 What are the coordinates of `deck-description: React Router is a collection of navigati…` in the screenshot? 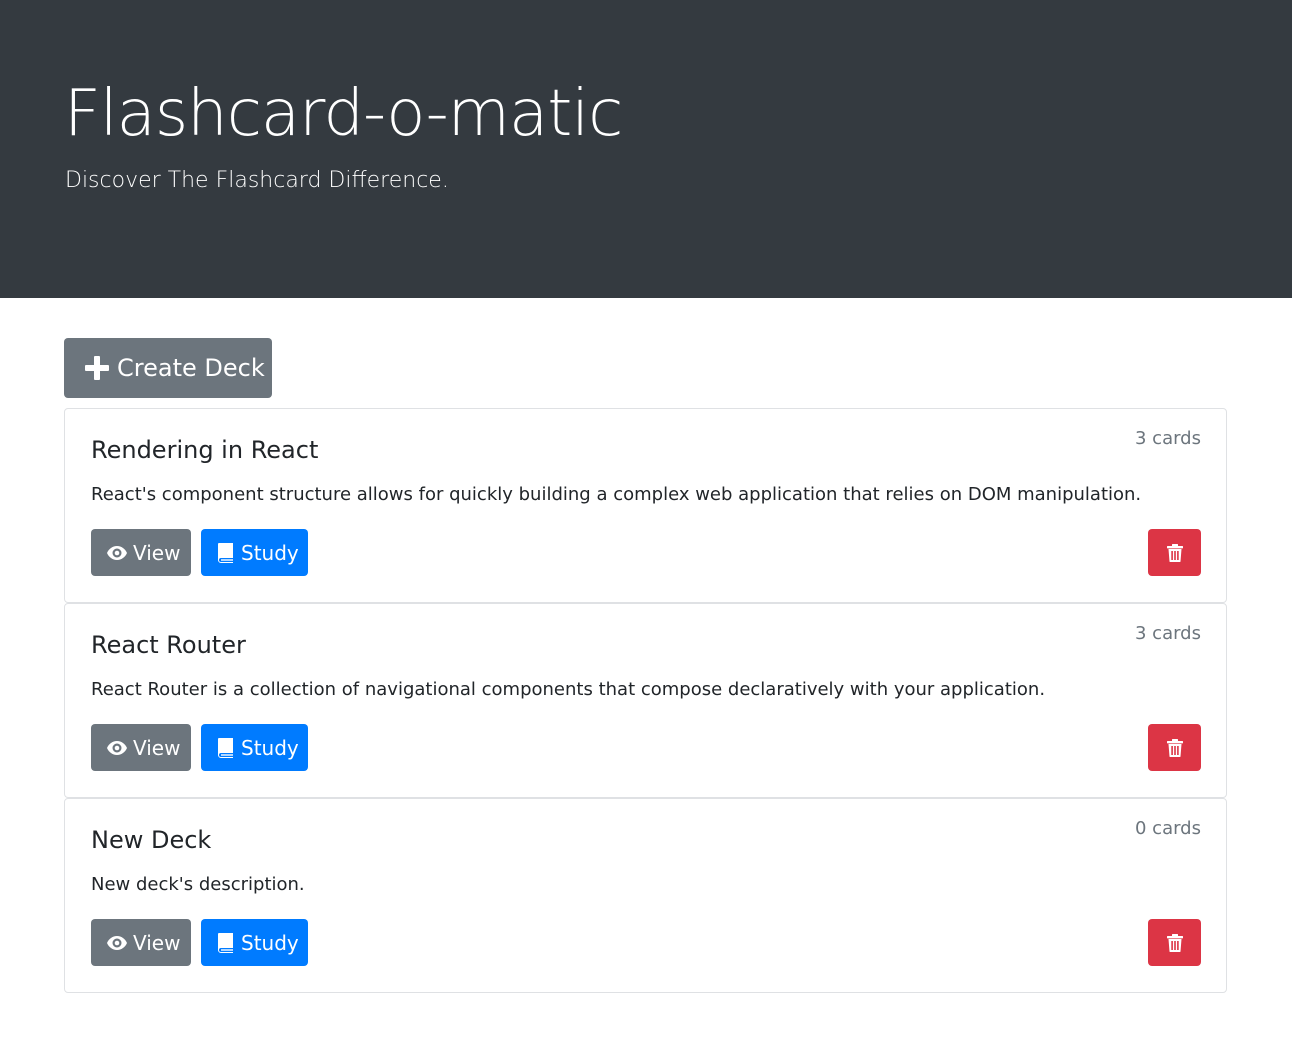 It's located at (568, 689).